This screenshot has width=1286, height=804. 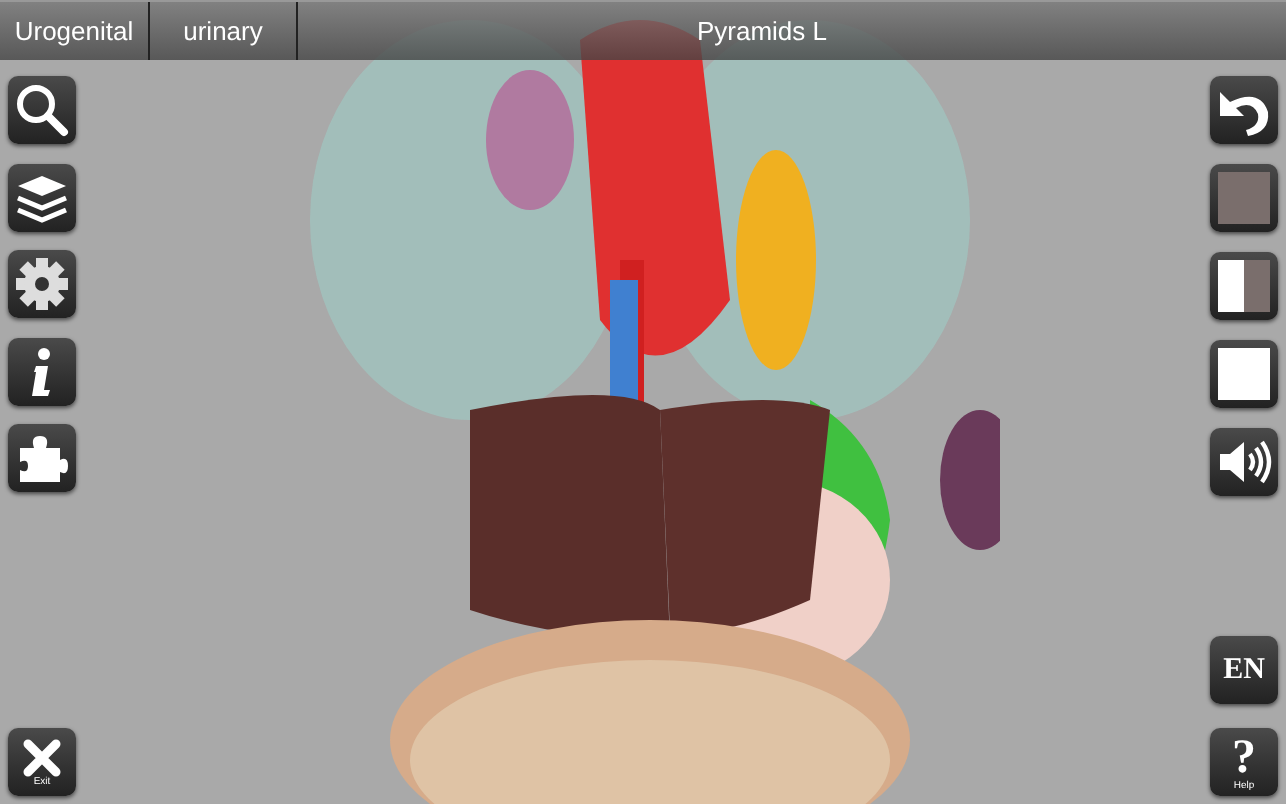 I want to click on puzzle-button, so click(x=42, y=458).